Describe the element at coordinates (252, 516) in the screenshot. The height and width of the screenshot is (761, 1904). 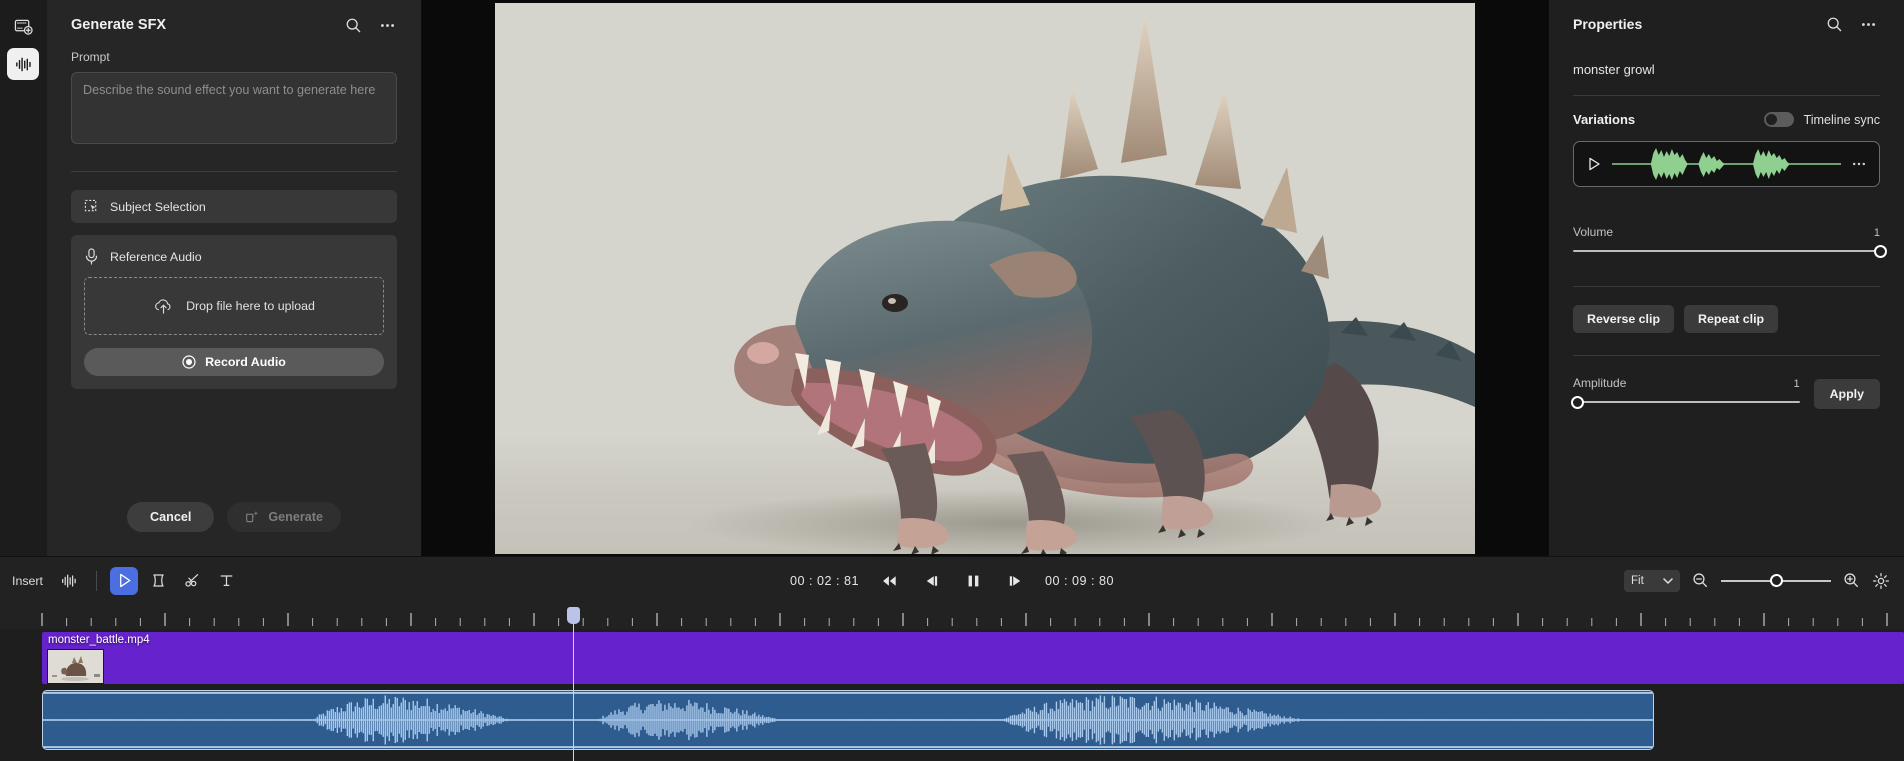
I see `sparkle-generate-icon` at that location.